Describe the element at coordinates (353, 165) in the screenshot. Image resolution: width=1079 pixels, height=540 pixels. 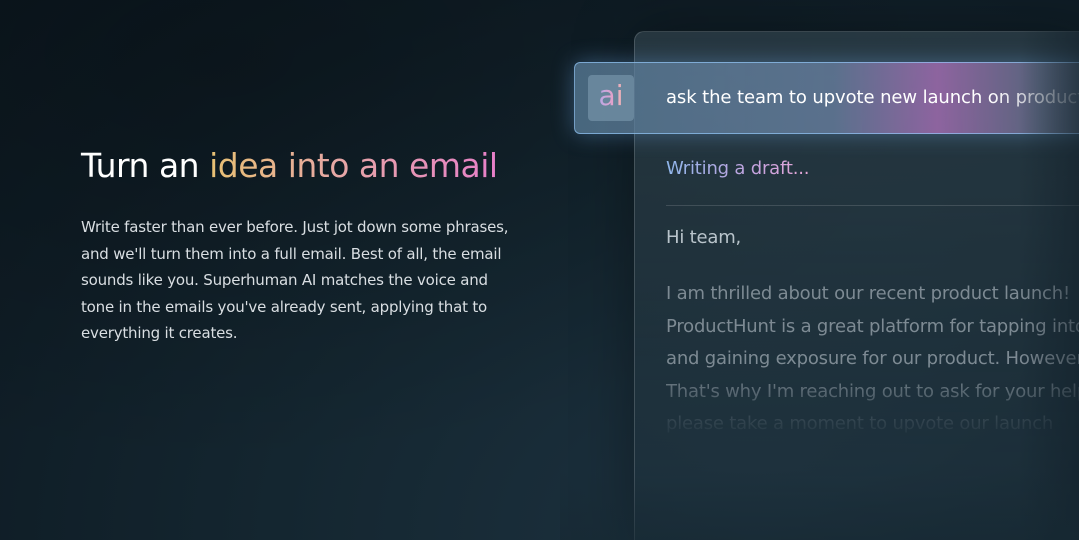
I see `hero-title-highlight: idea into an email` at that location.